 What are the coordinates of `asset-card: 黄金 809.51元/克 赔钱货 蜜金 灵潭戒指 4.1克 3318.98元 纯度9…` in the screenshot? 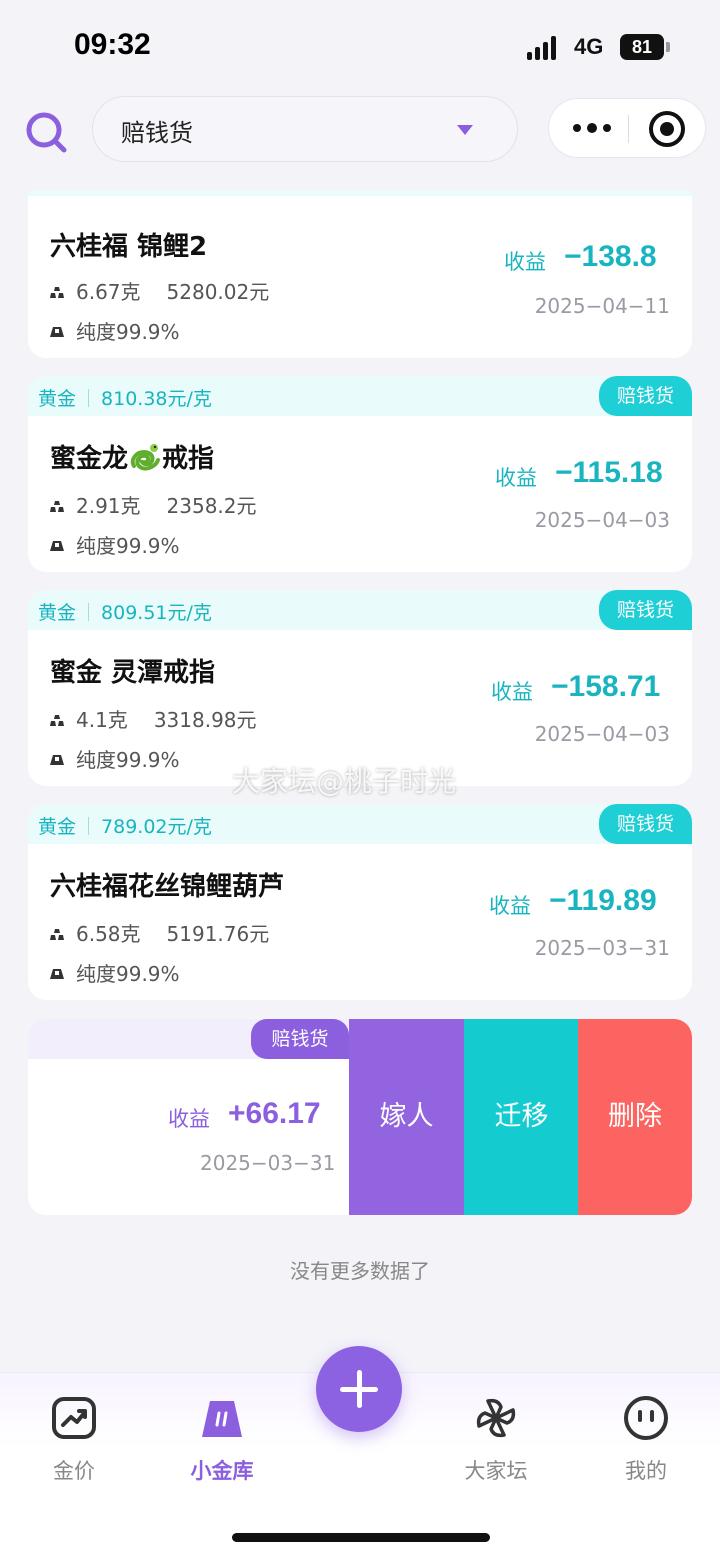 It's located at (360, 688).